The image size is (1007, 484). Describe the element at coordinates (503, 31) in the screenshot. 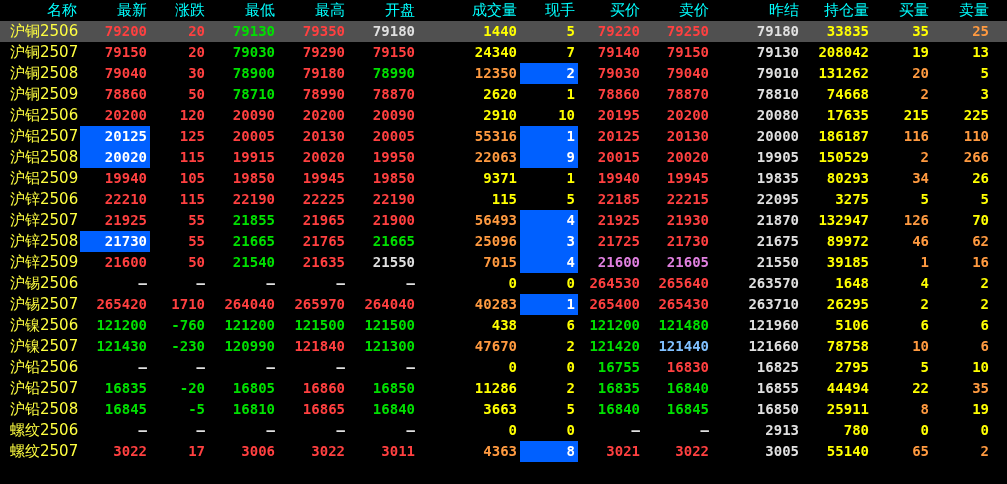

I see `quote-row: 沪铜2506 79200 20 79130 79350 79180 1440 5 79220 79250 79180 33835 35 25` at that location.